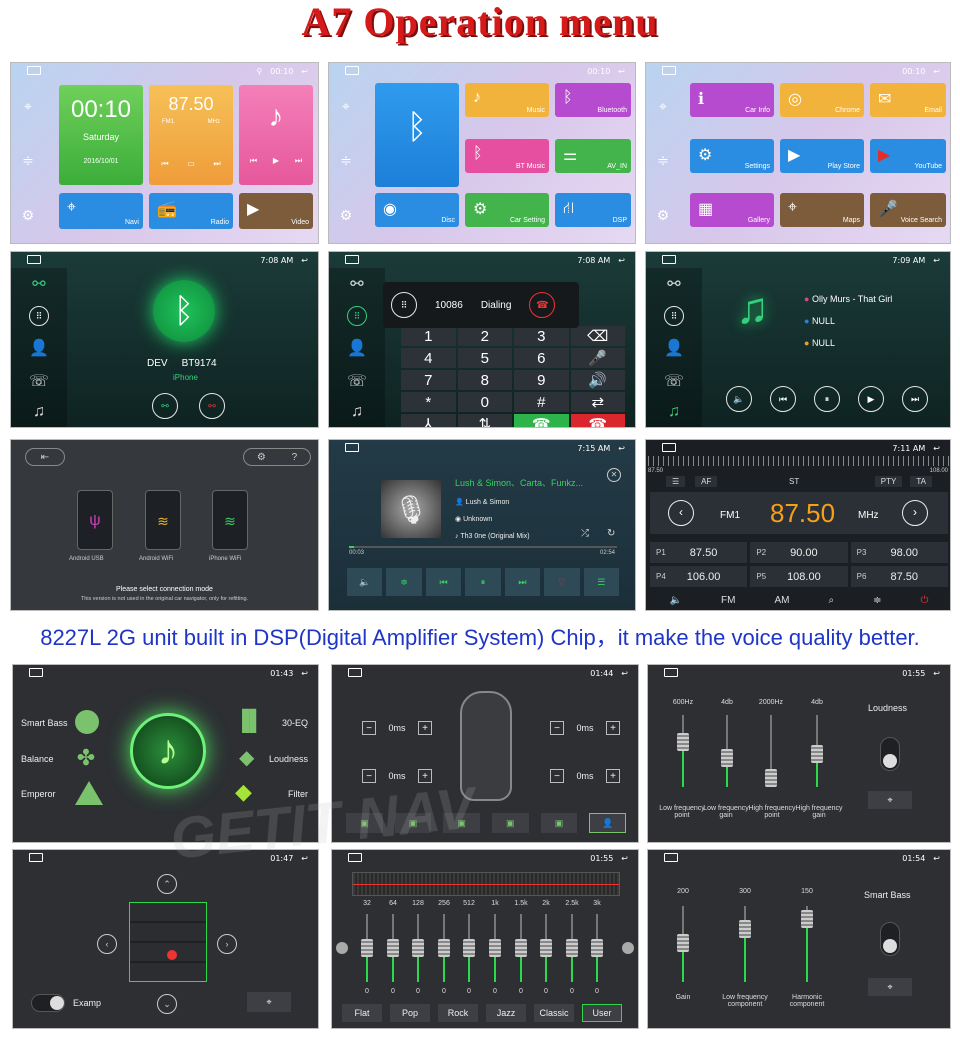 The width and height of the screenshot is (960, 1045). I want to click on key: 0, so click(484, 402).